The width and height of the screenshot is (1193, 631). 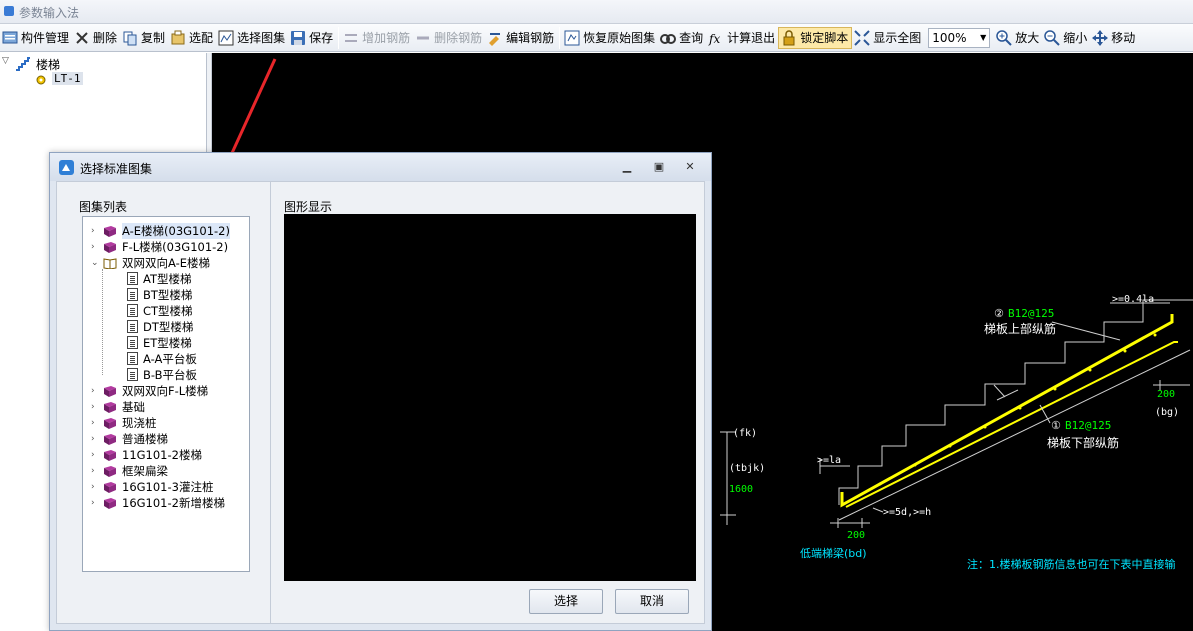 What do you see at coordinates (572, 37) in the screenshot?
I see `restore-atlas-icon` at bounding box center [572, 37].